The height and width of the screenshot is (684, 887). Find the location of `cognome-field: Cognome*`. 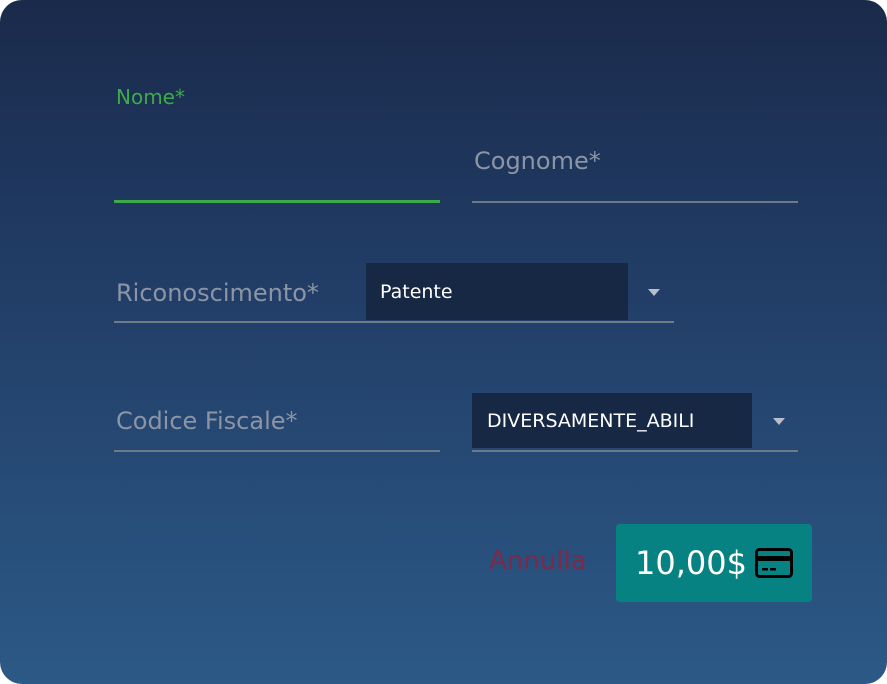

cognome-field: Cognome* is located at coordinates (635, 171).